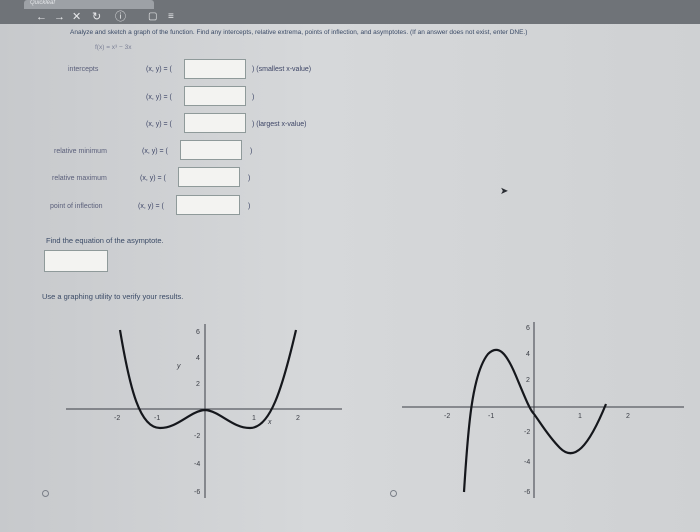 The image size is (700, 532). I want to click on y-axis-label: y, so click(178, 366).